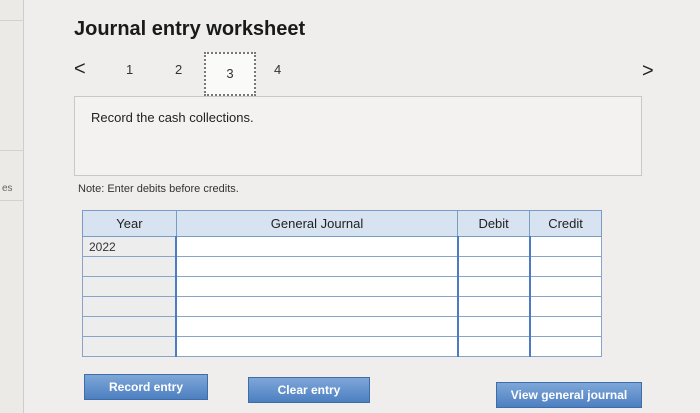 This screenshot has width=700, height=413. What do you see at coordinates (569, 395) in the screenshot?
I see `view-general-journal-button: View general journal` at bounding box center [569, 395].